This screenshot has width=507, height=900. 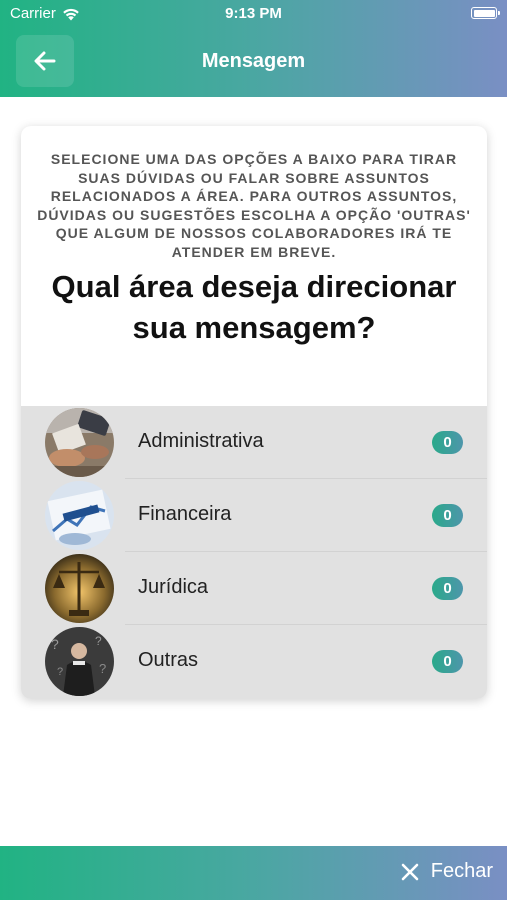 I want to click on page-title: Mensagem, so click(x=253, y=61).